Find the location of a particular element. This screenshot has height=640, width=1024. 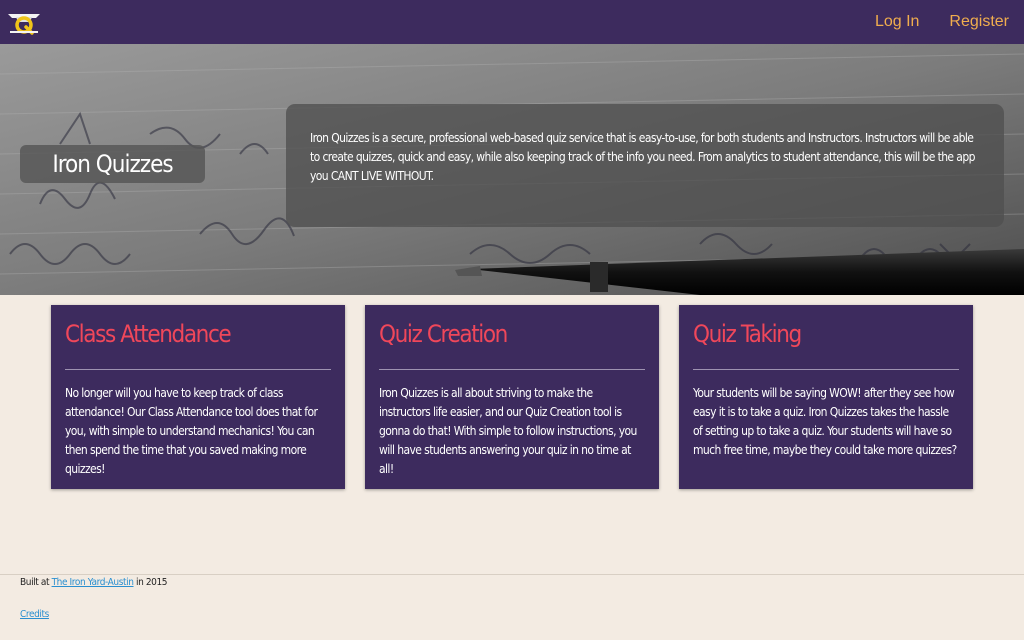

card-title: Class Attendance is located at coordinates (148, 334).